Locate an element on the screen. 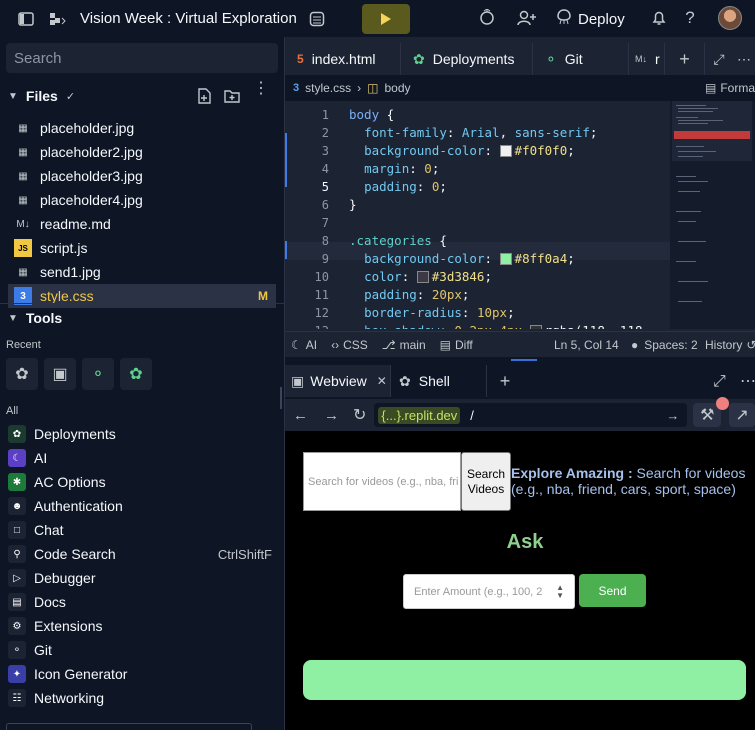 This screenshot has height=730, width=755. line-number: 6 is located at coordinates (325, 205).